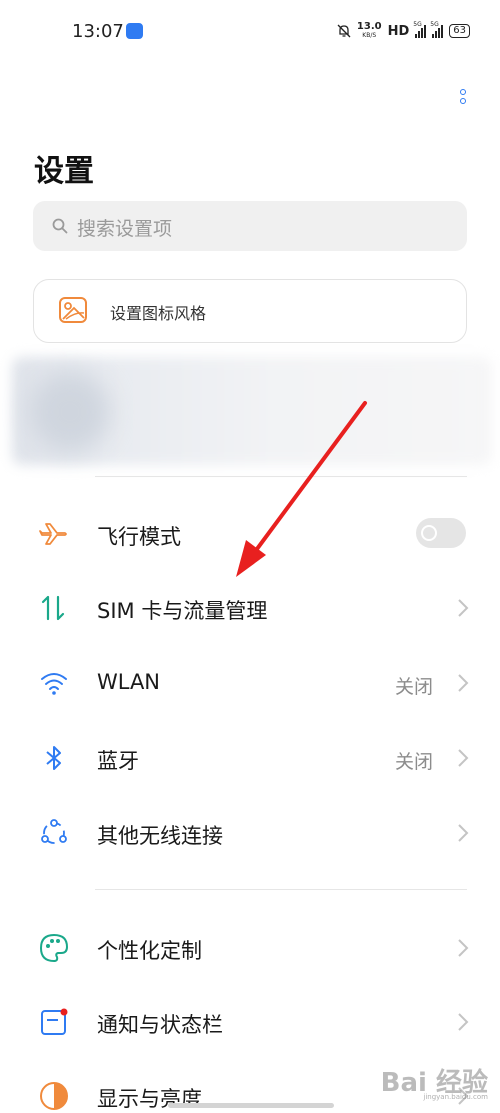 The height and width of the screenshot is (1113, 500). I want to click on bluetooth-status: 关闭, so click(413, 762).